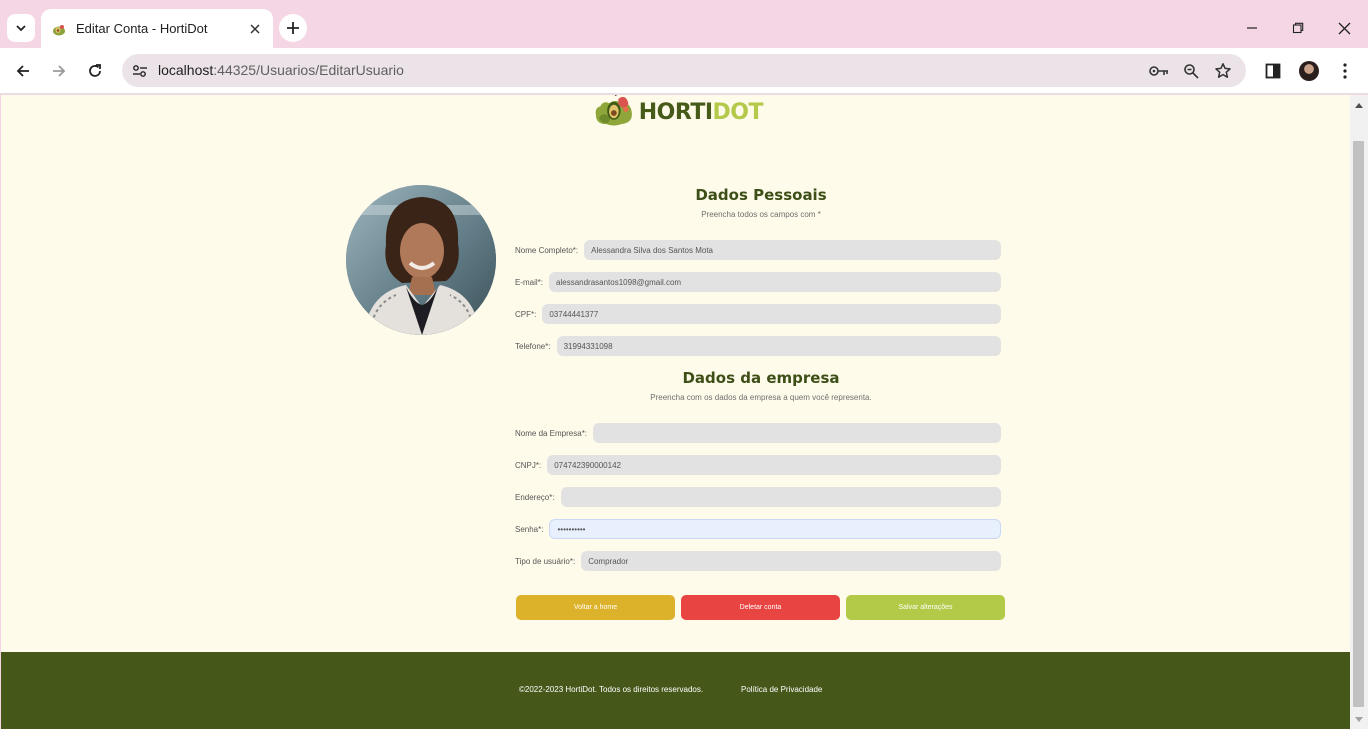  I want to click on profile-photo, so click(421, 260).